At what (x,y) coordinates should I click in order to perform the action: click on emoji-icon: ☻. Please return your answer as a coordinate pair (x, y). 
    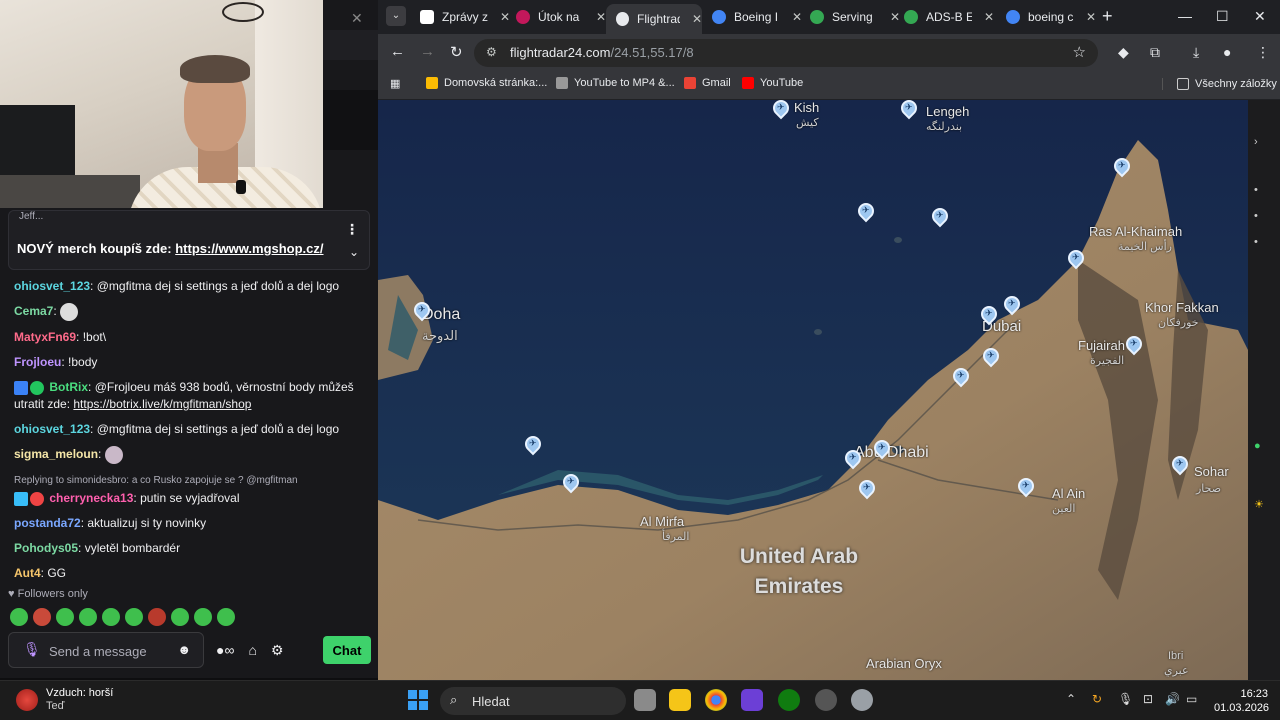
    Looking at the image, I should click on (184, 649).